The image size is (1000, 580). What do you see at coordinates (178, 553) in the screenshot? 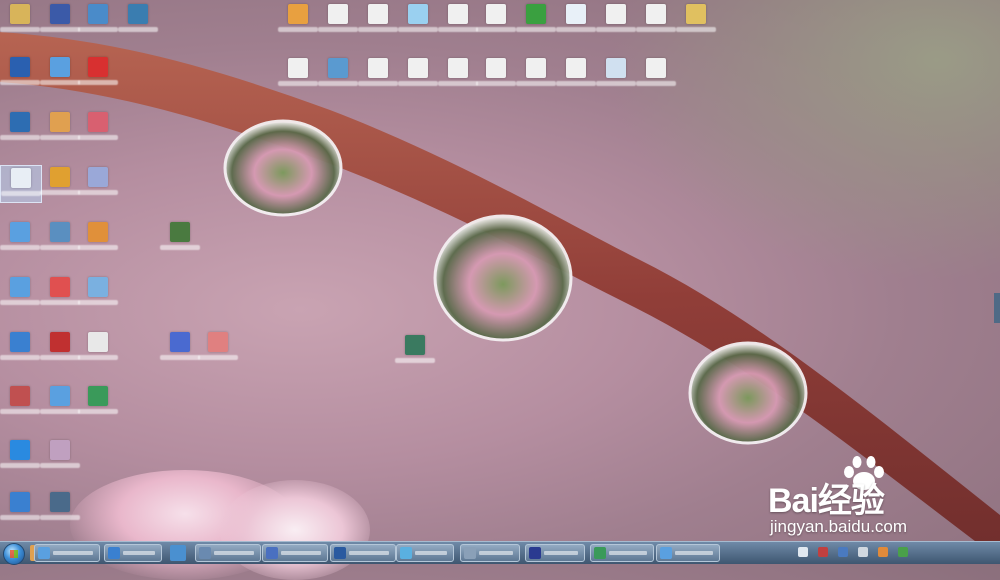
I see `quick-launch-icon` at bounding box center [178, 553].